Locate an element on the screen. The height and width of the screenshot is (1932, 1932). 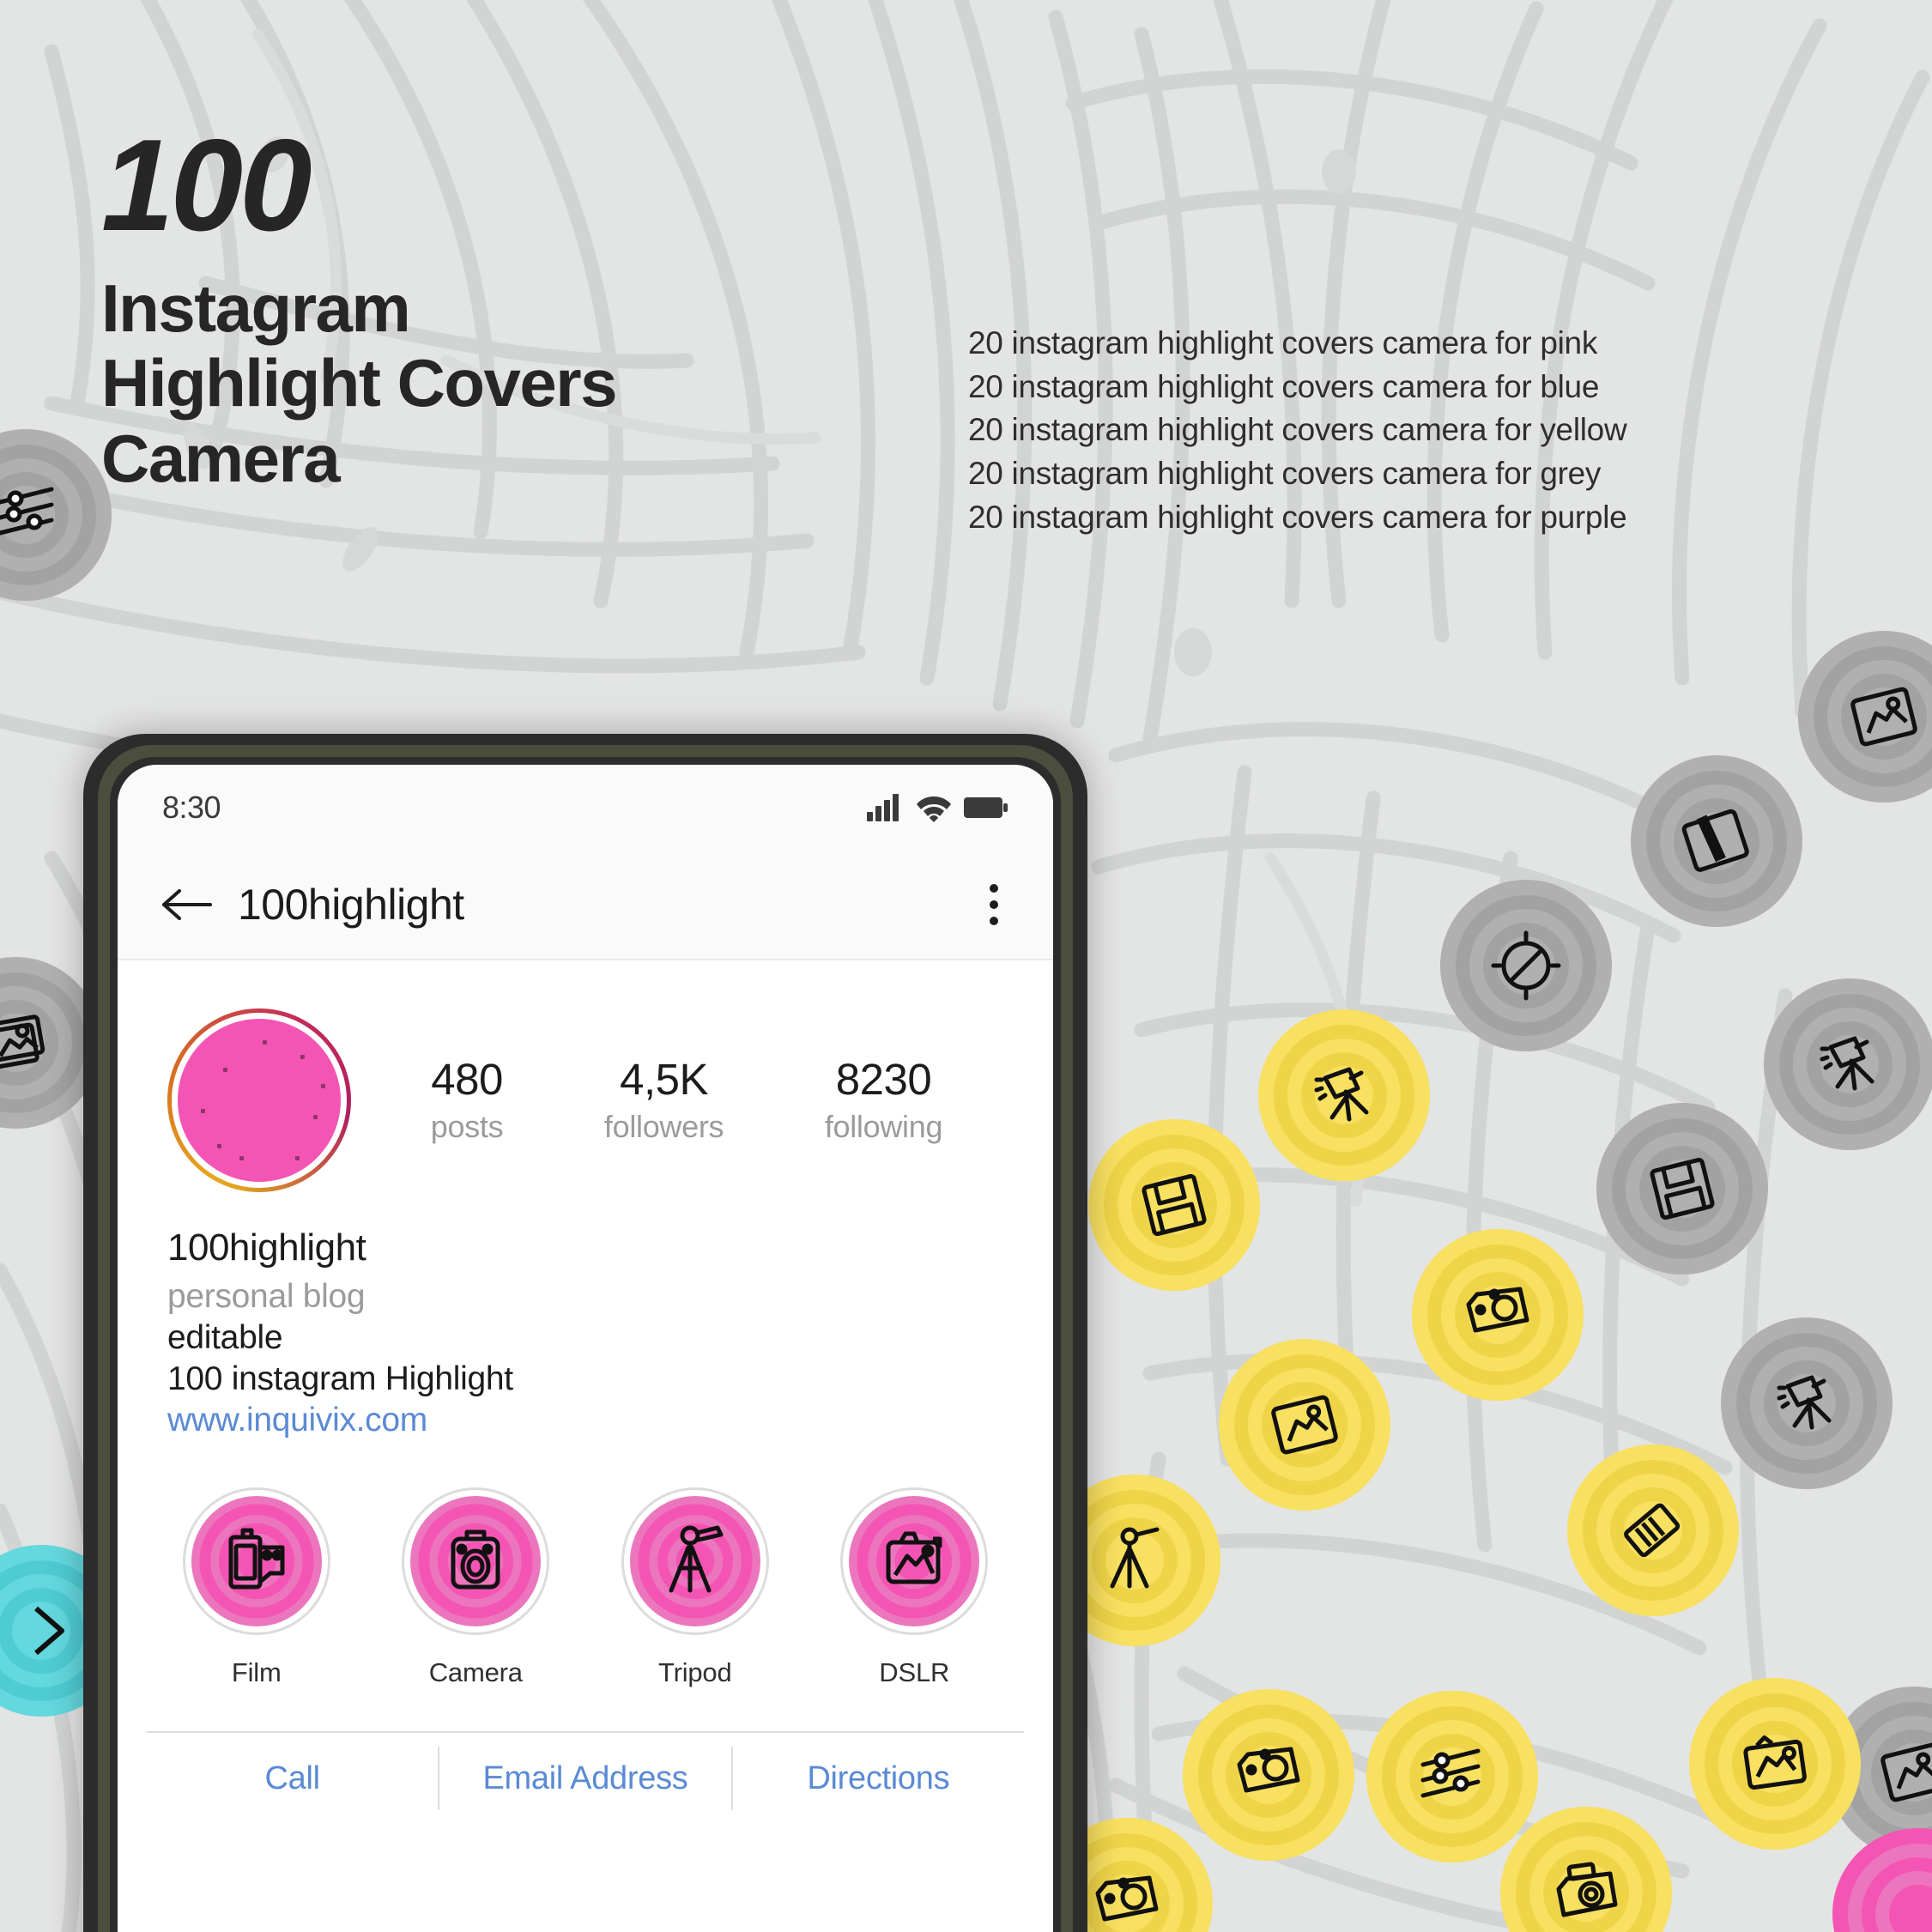
kebab-menu-icon is located at coordinates (994, 904).